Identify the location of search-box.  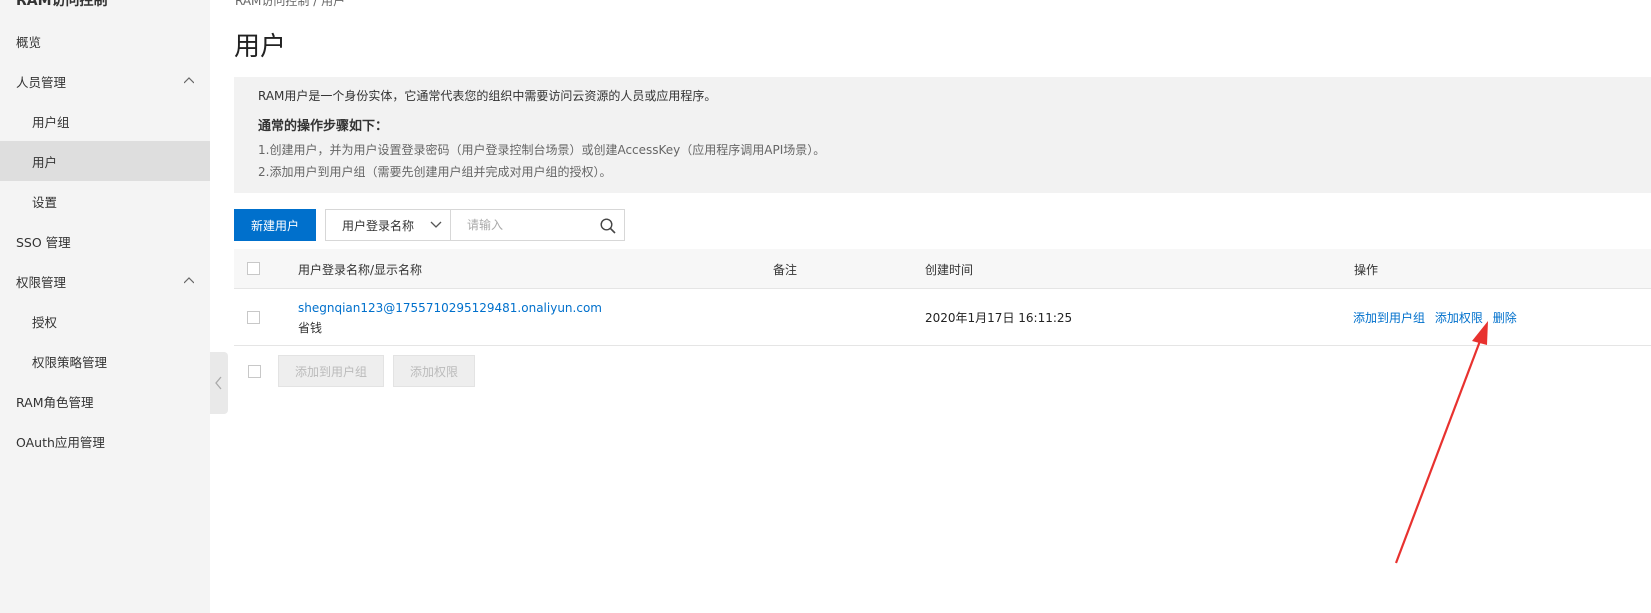
(538, 225).